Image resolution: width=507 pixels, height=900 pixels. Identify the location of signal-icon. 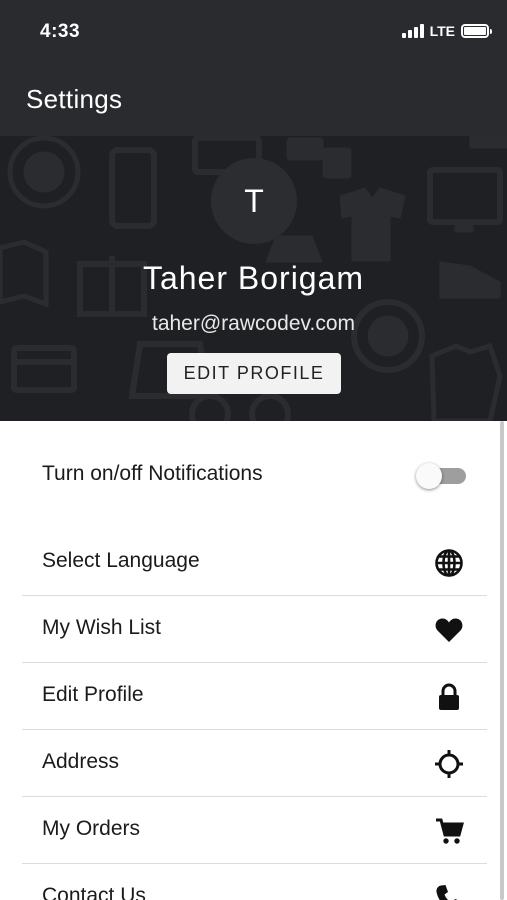
(412, 31).